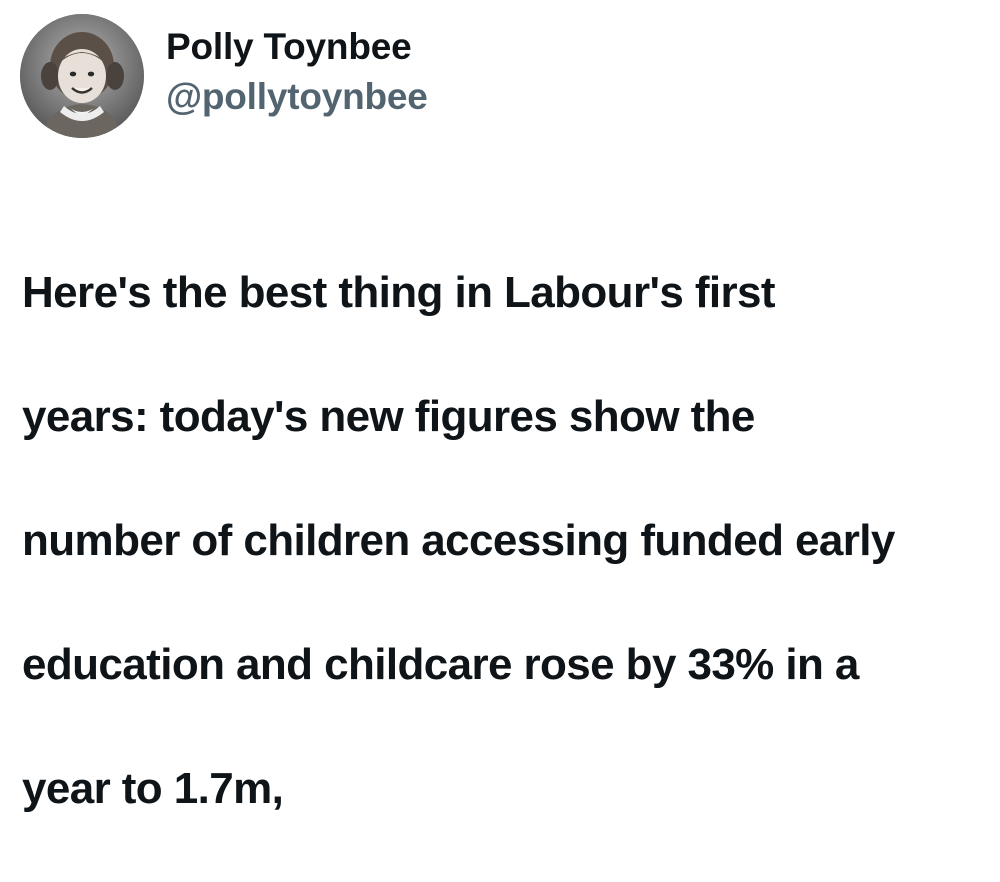  What do you see at coordinates (297, 72) in the screenshot?
I see `author-identity: Polly Toynbee @pollytoynbee` at bounding box center [297, 72].